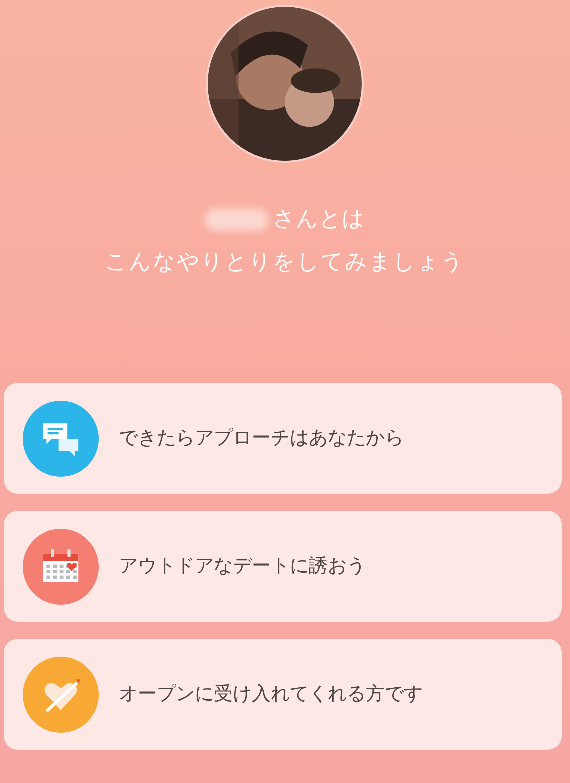 The height and width of the screenshot is (783, 570). I want to click on blurred-name, so click(237, 219).